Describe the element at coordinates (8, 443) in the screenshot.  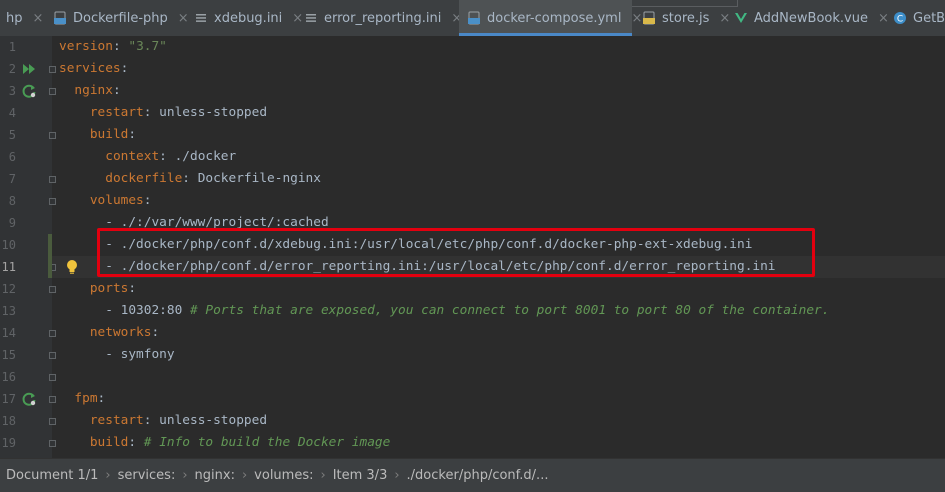
I see `line-number: 19` at that location.